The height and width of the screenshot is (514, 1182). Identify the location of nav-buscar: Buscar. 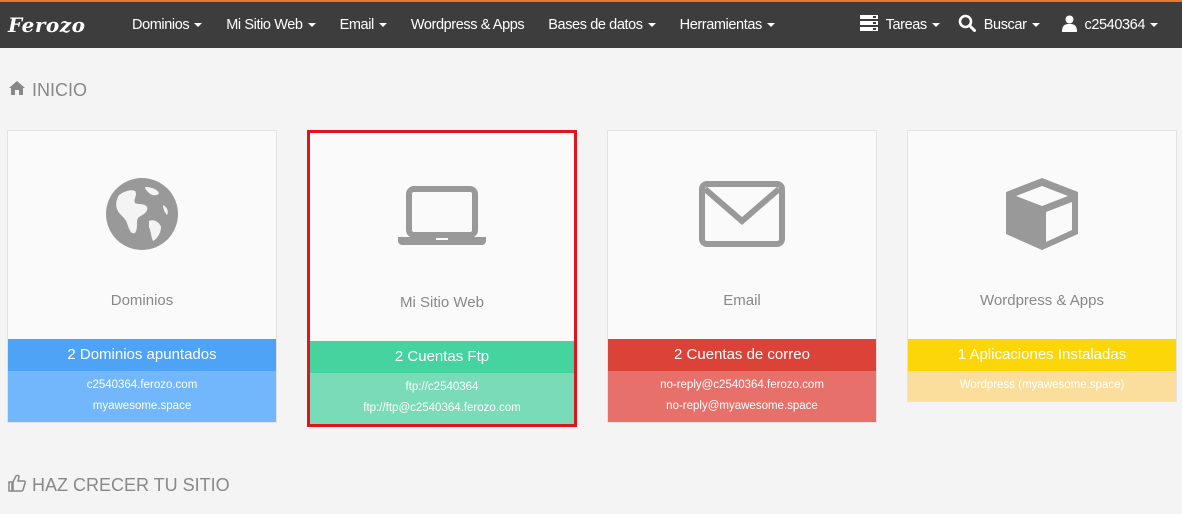
(999, 25).